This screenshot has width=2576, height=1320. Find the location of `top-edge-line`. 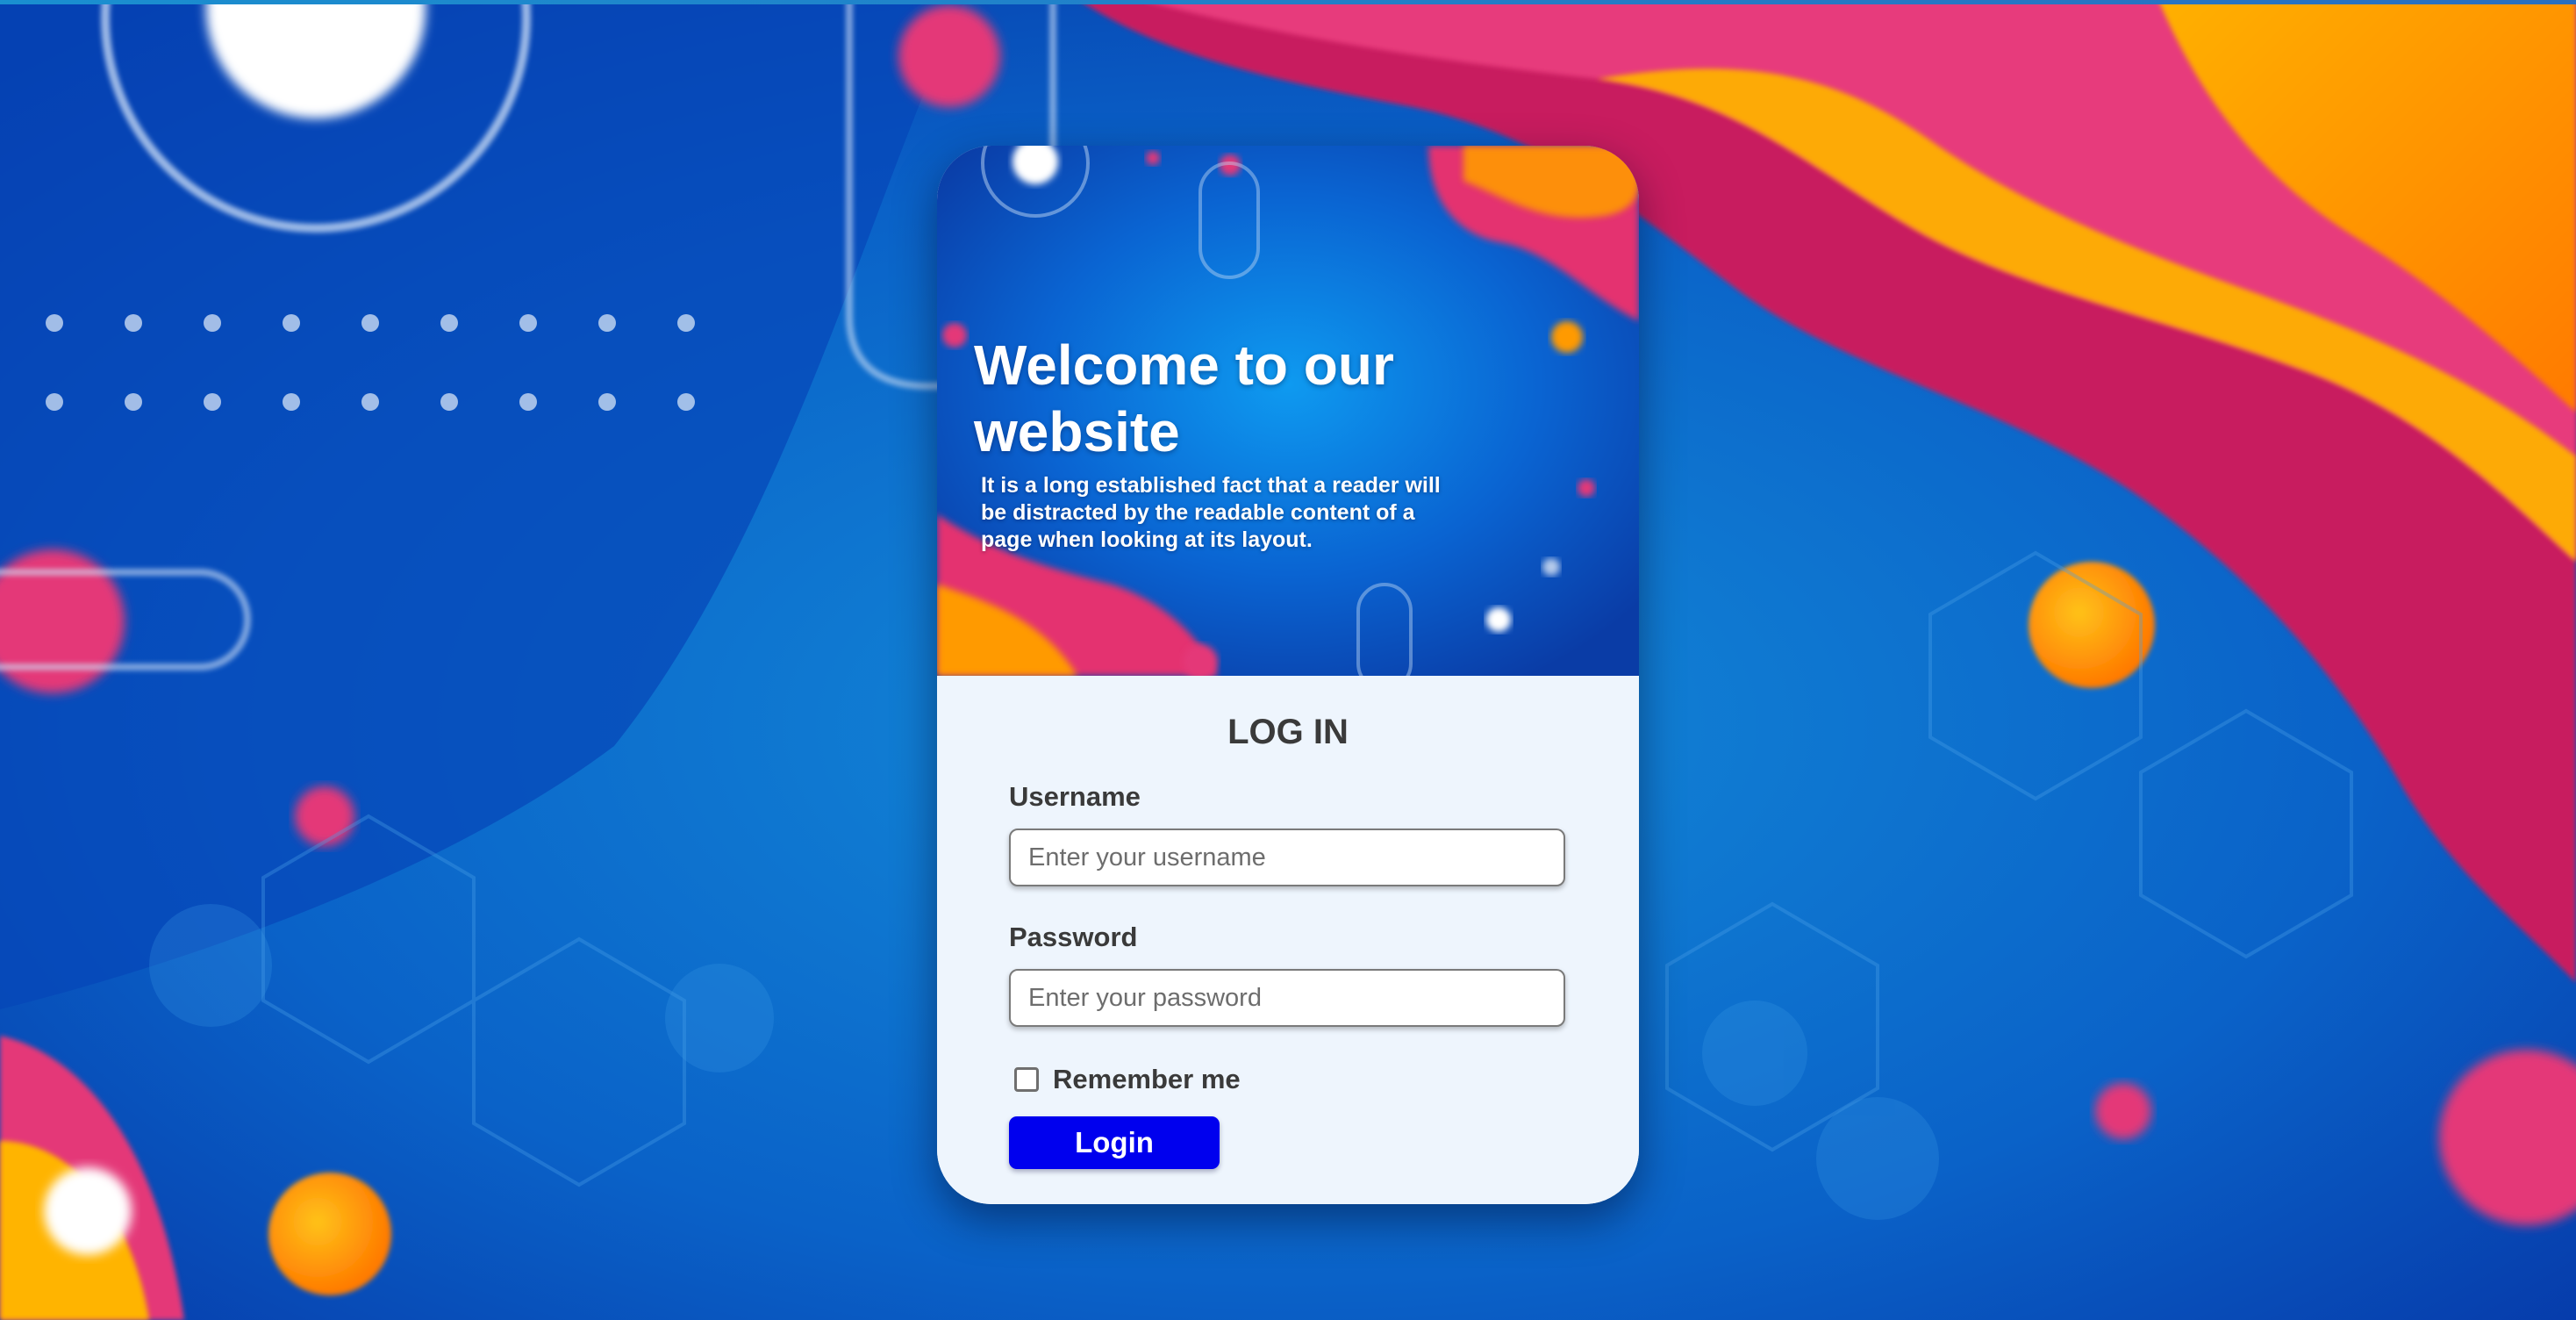

top-edge-line is located at coordinates (1288, 2).